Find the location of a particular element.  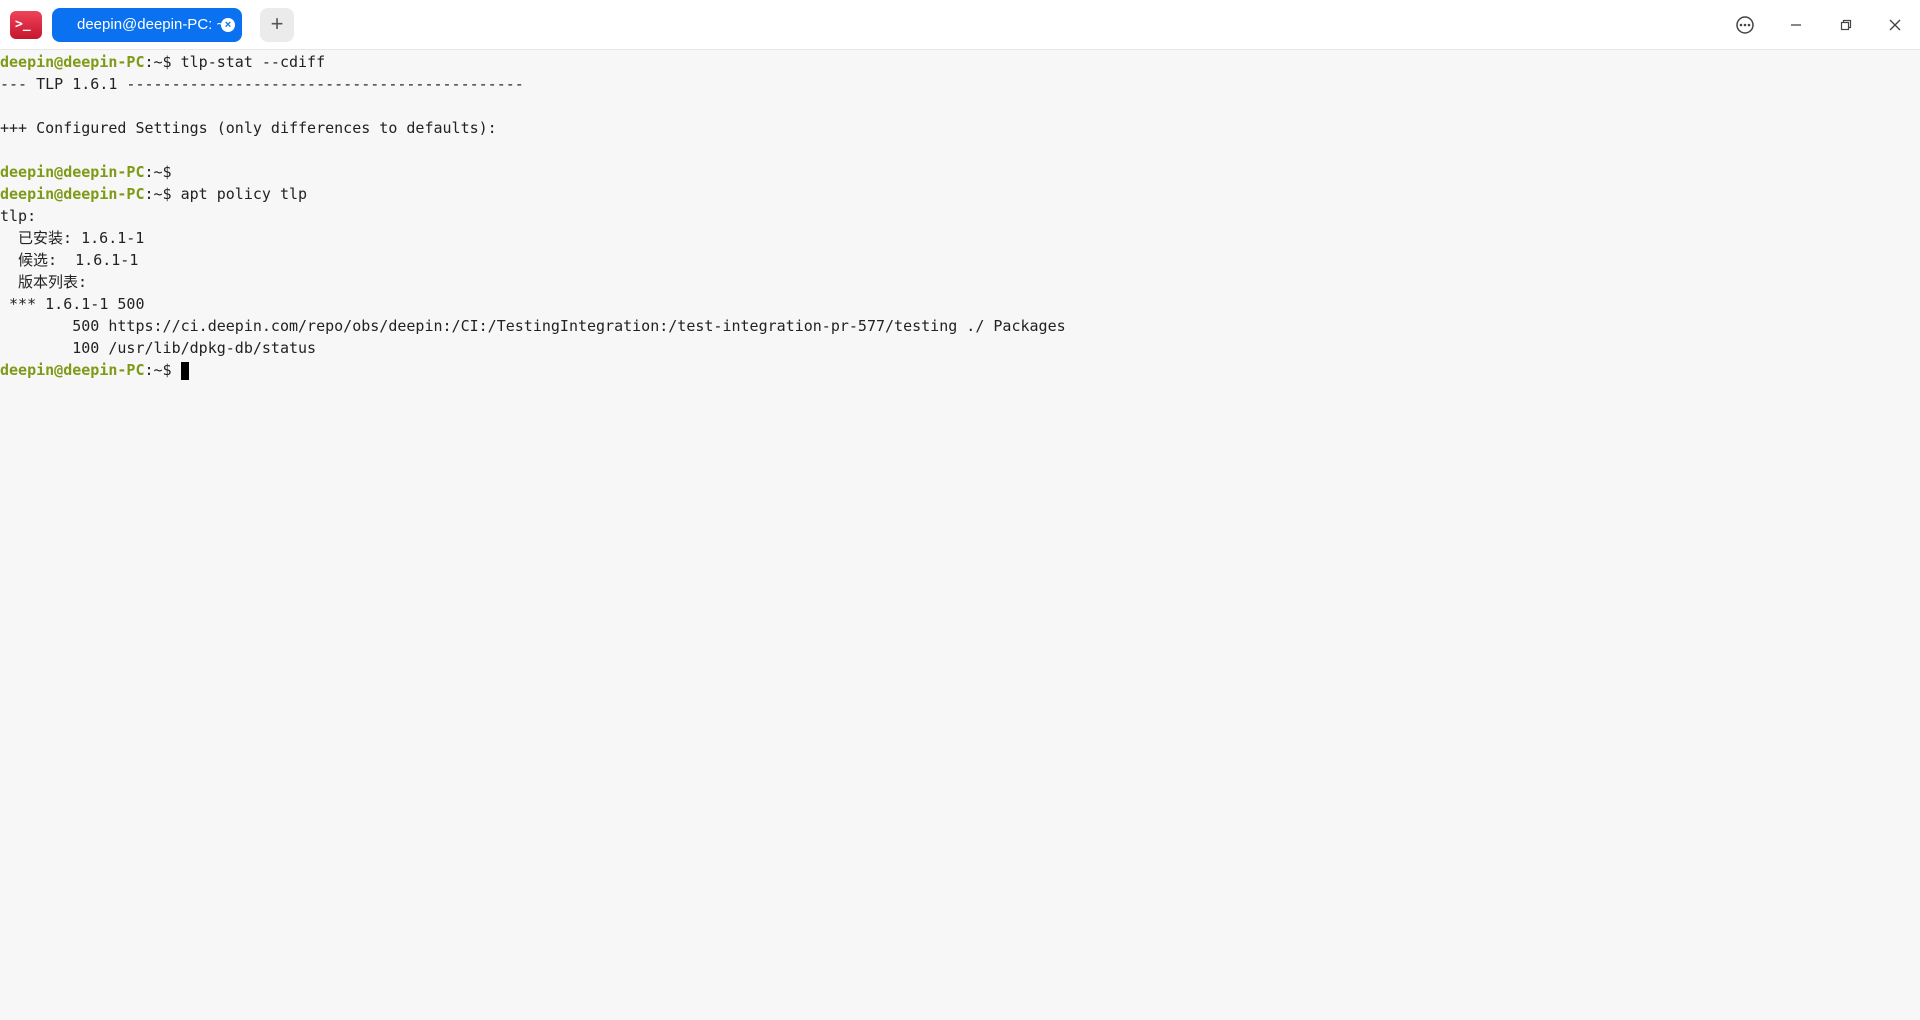

new-tab-button: + is located at coordinates (277, 25).